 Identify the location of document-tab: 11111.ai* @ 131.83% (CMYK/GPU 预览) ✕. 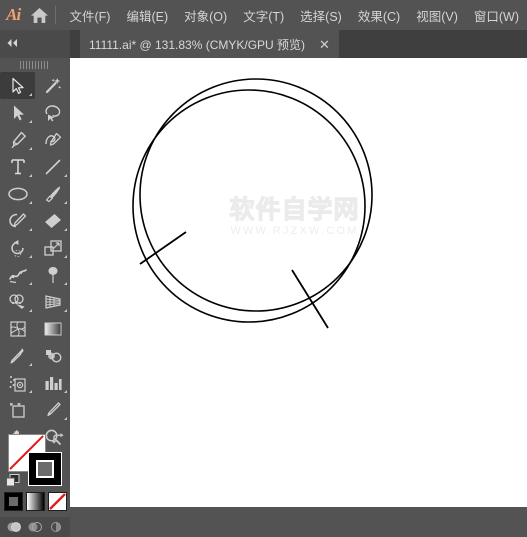
(209, 44).